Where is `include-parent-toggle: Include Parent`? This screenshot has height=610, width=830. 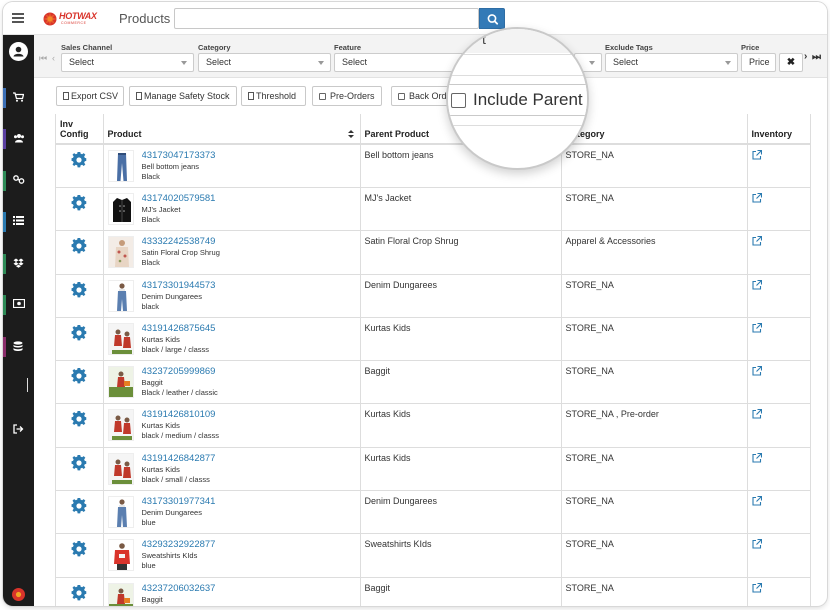
include-parent-toggle: Include Parent is located at coordinates (517, 100).